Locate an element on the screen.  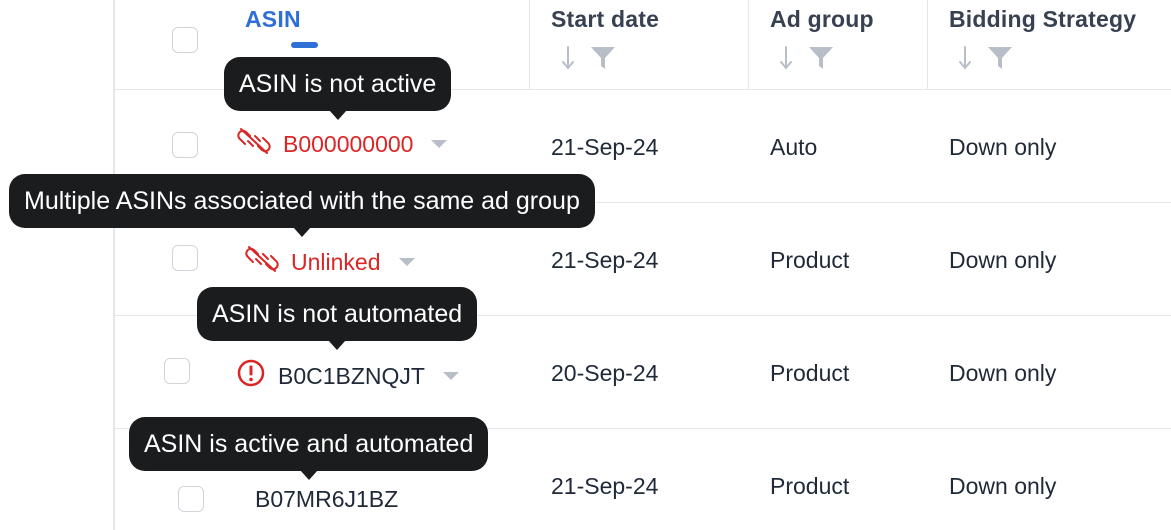
alert-circle-icon is located at coordinates (251, 376).